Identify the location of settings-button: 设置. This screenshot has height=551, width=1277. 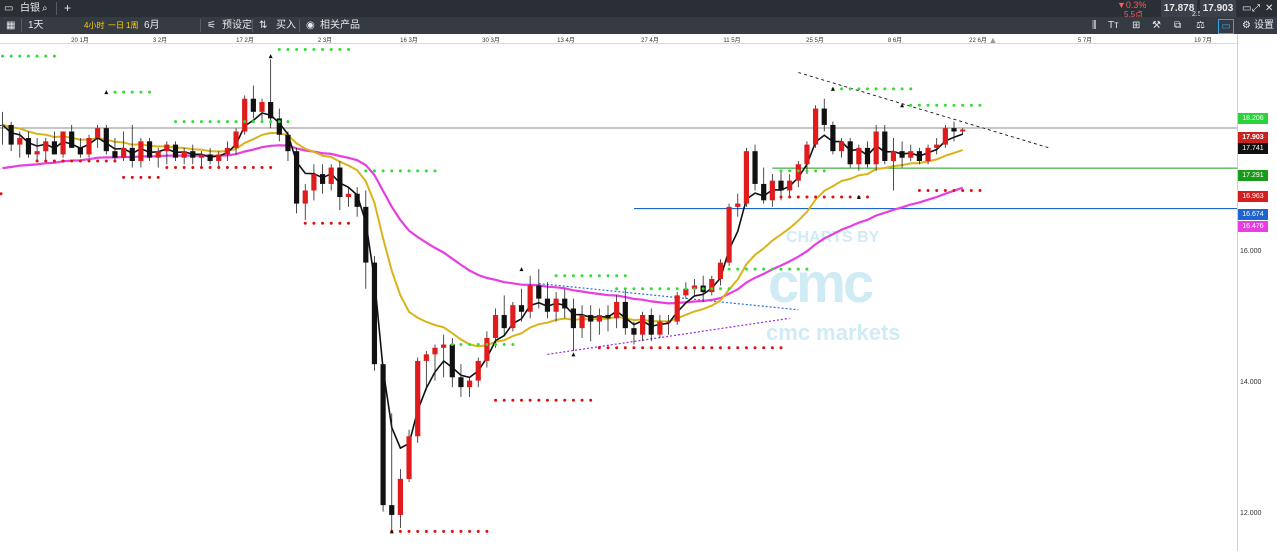
(1264, 25).